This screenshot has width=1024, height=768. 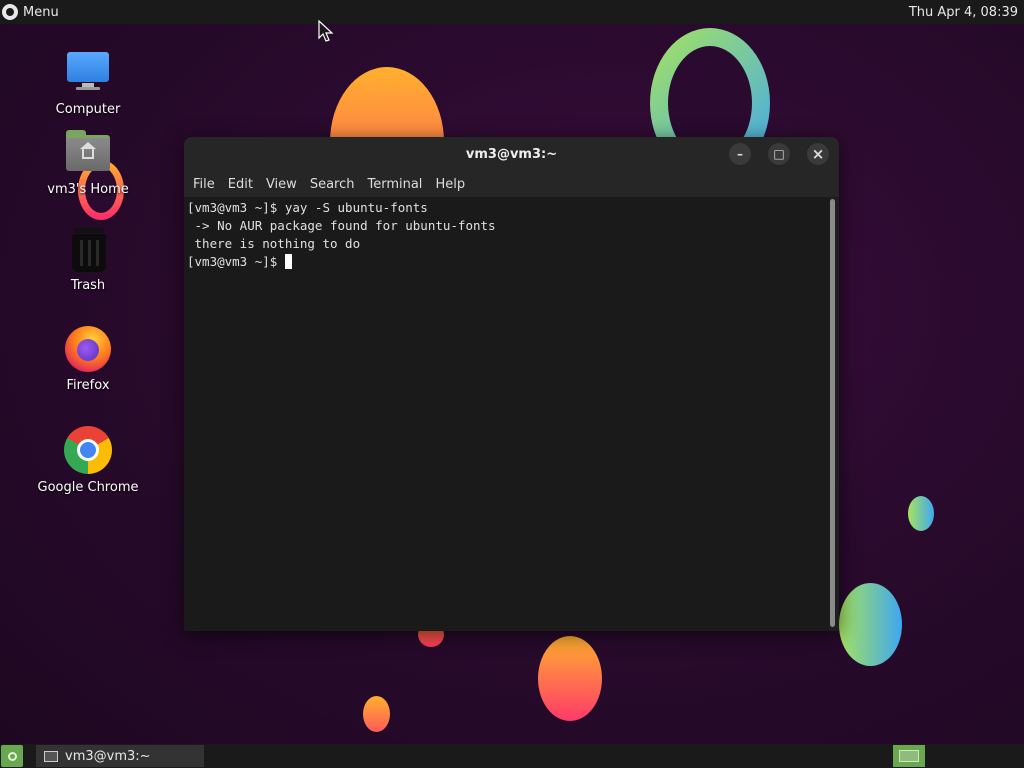 I want to click on clock: Thu Apr 4, 08:39, so click(x=966, y=12).